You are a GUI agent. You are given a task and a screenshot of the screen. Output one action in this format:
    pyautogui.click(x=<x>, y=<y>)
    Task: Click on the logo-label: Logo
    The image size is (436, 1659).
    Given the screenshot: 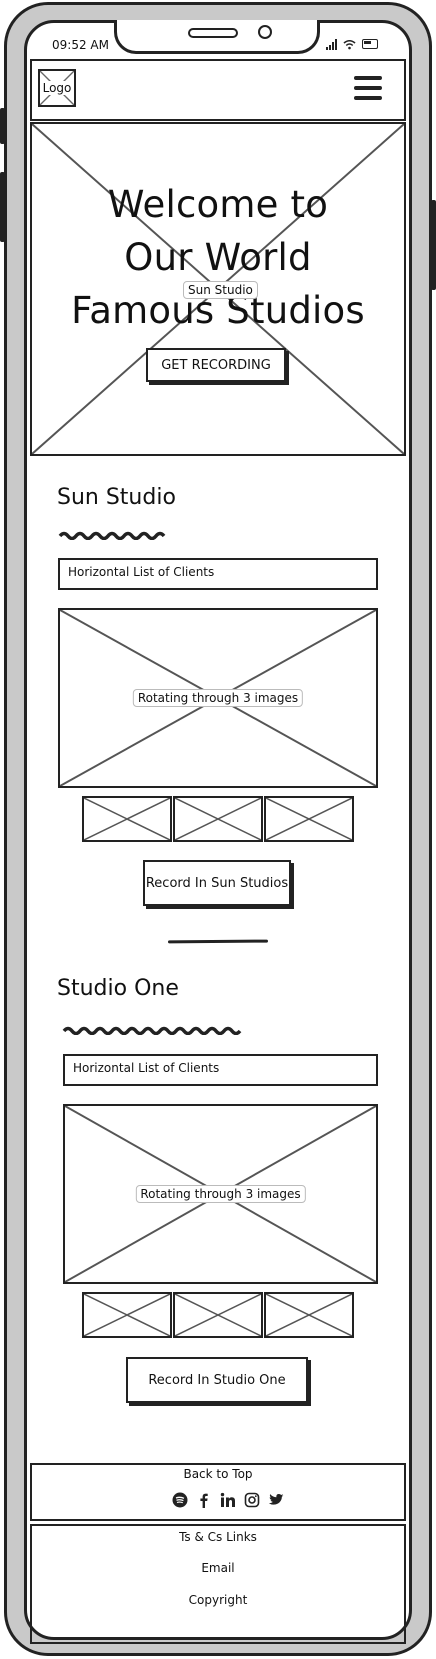 What is the action you would take?
    pyautogui.click(x=57, y=88)
    